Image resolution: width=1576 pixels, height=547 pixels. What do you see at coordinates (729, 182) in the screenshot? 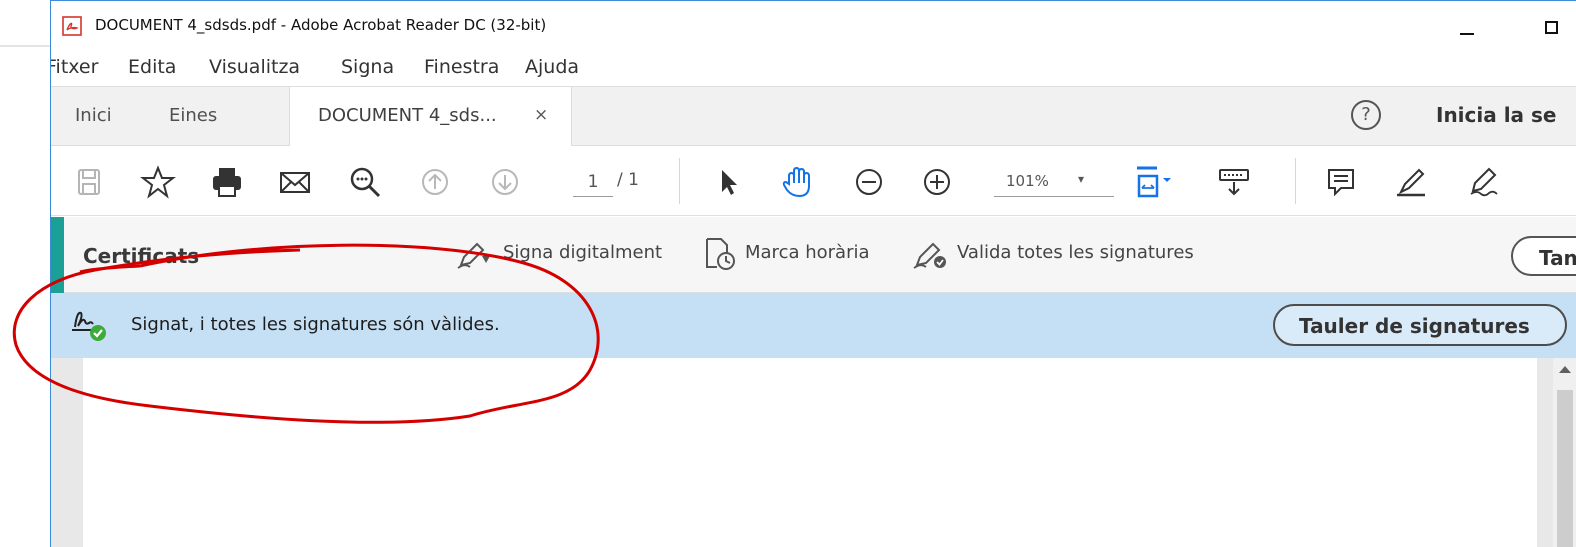
I see `select-arrow-icon` at bounding box center [729, 182].